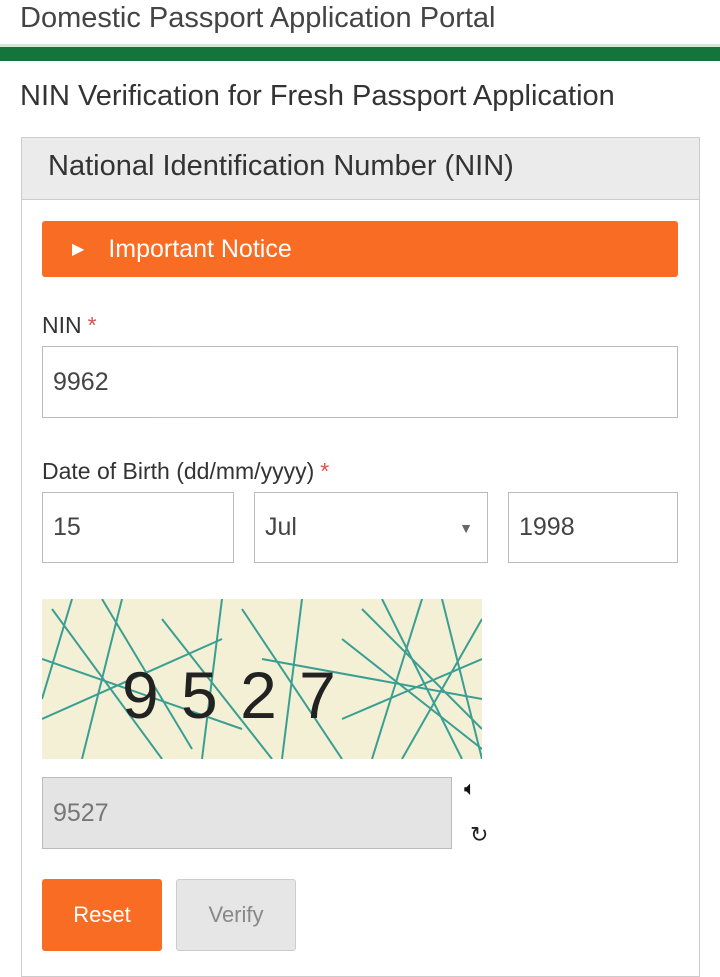 The width and height of the screenshot is (720, 977). Describe the element at coordinates (258, 18) in the screenshot. I see `portal-title: Domestic Passport Application Portal` at that location.